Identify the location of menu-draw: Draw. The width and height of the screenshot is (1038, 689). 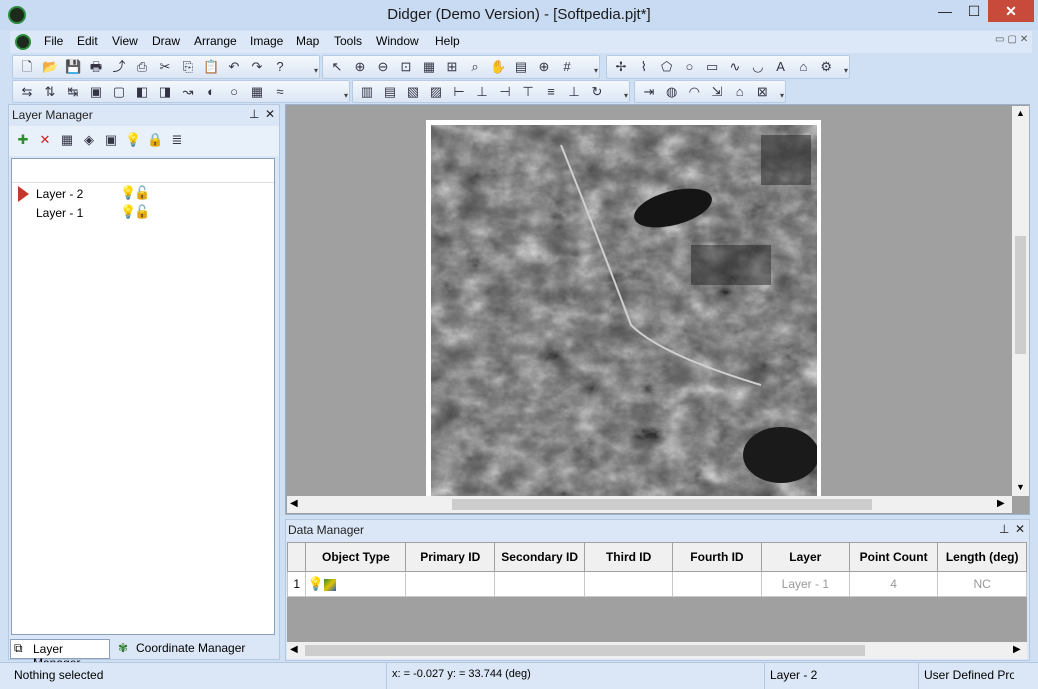
(166, 41).